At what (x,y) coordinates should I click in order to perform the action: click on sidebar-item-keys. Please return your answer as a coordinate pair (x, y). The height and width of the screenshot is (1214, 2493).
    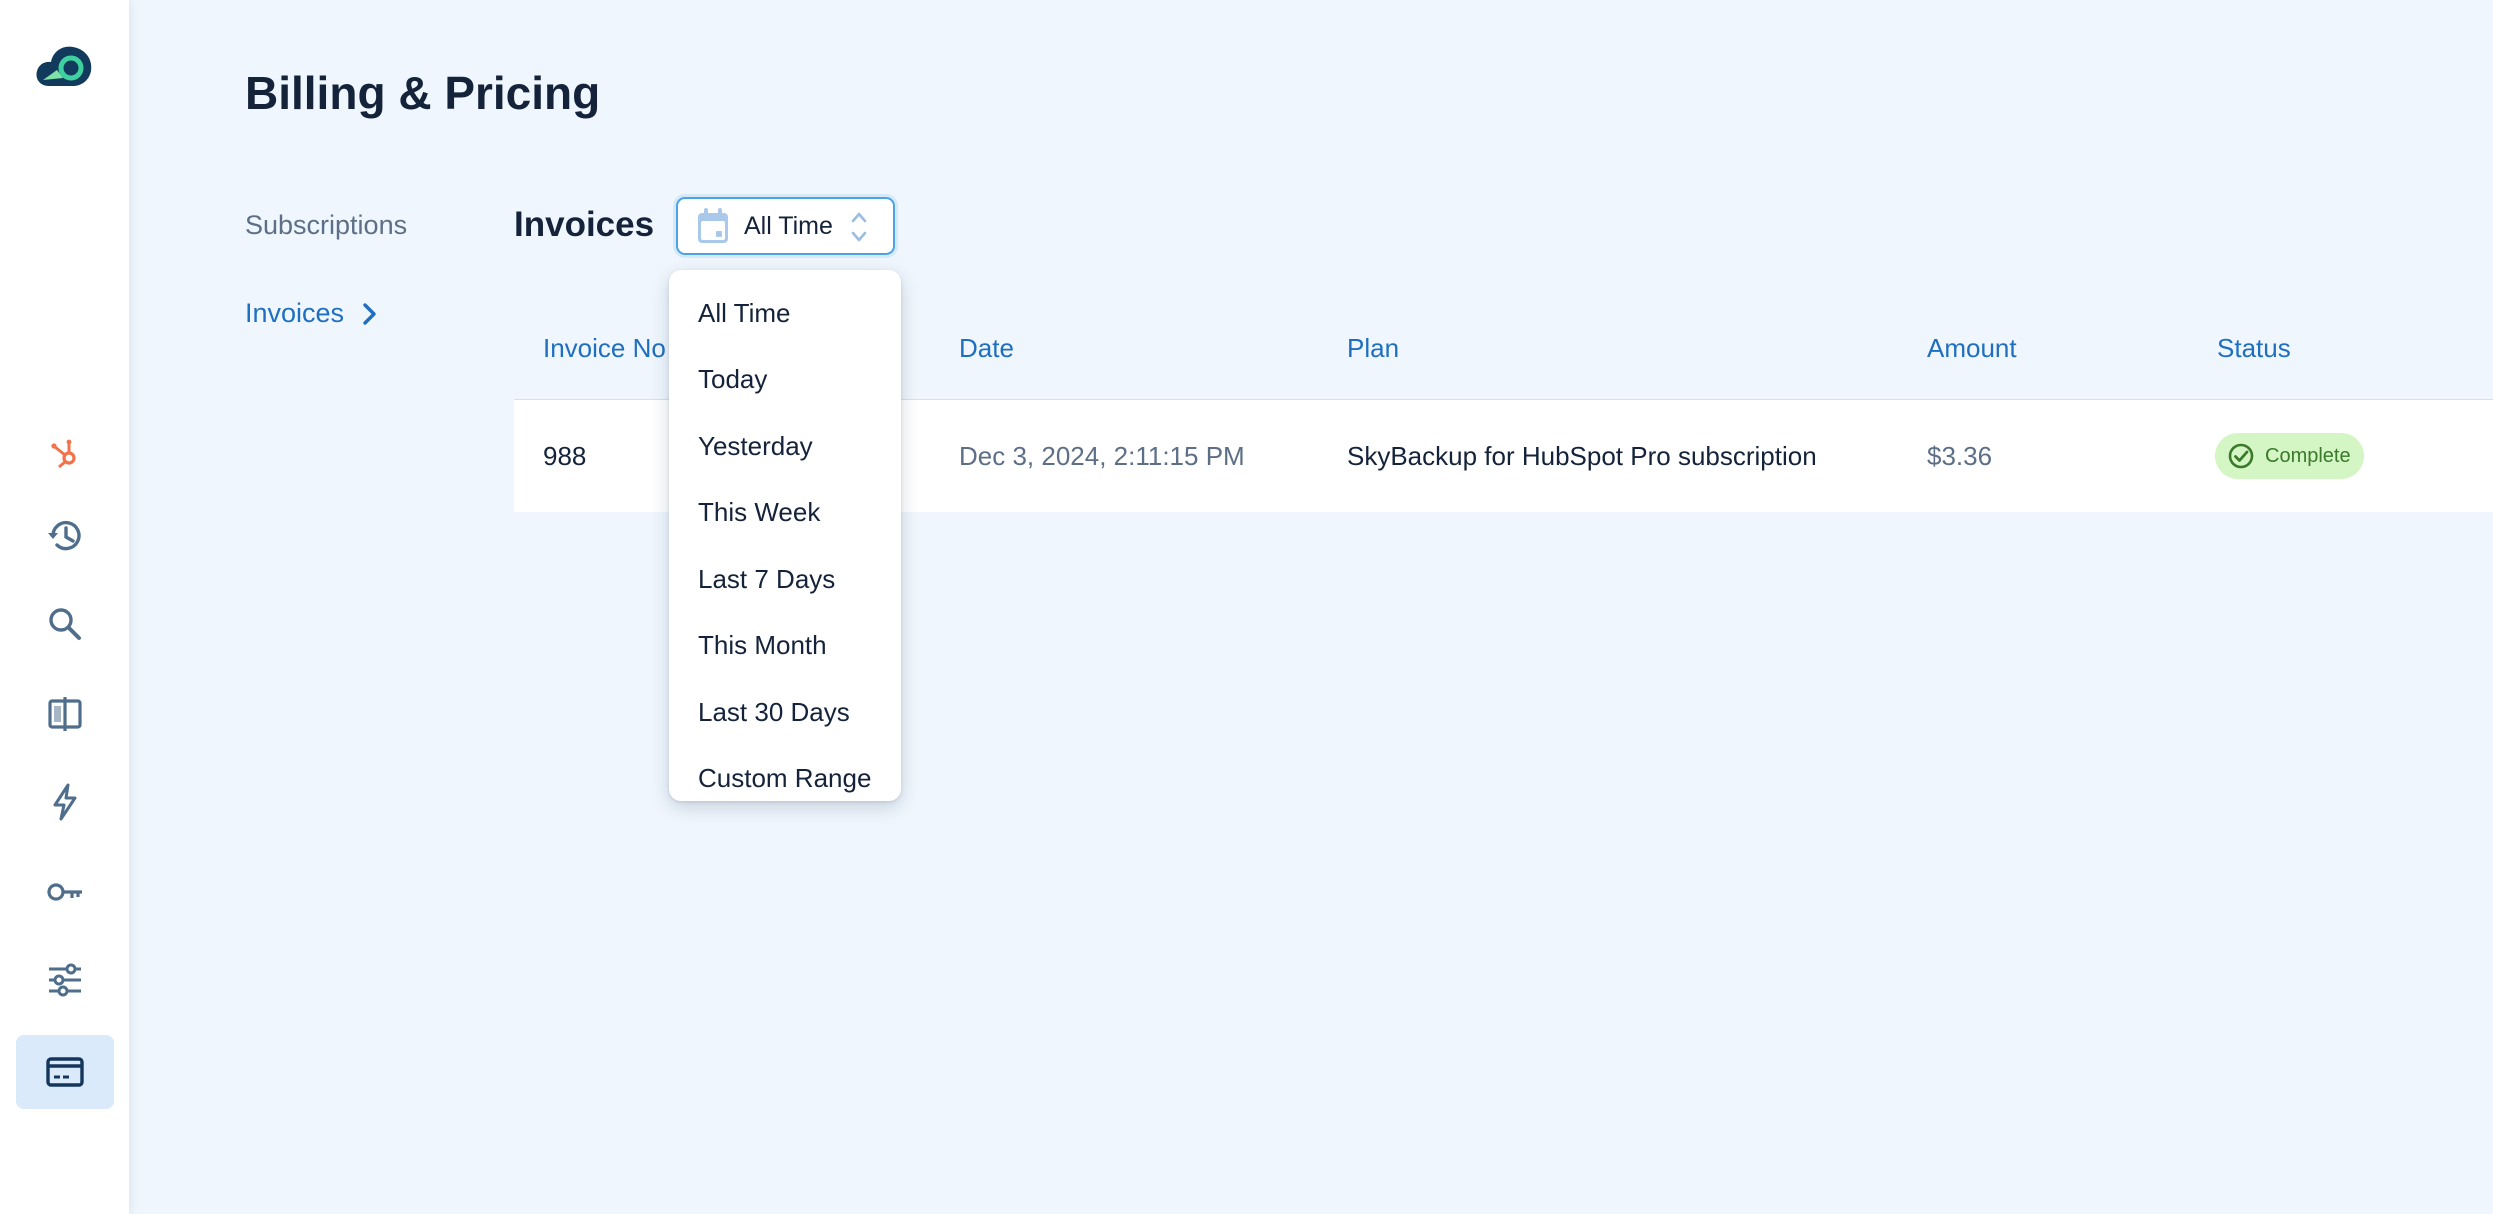
    Looking at the image, I should click on (65, 892).